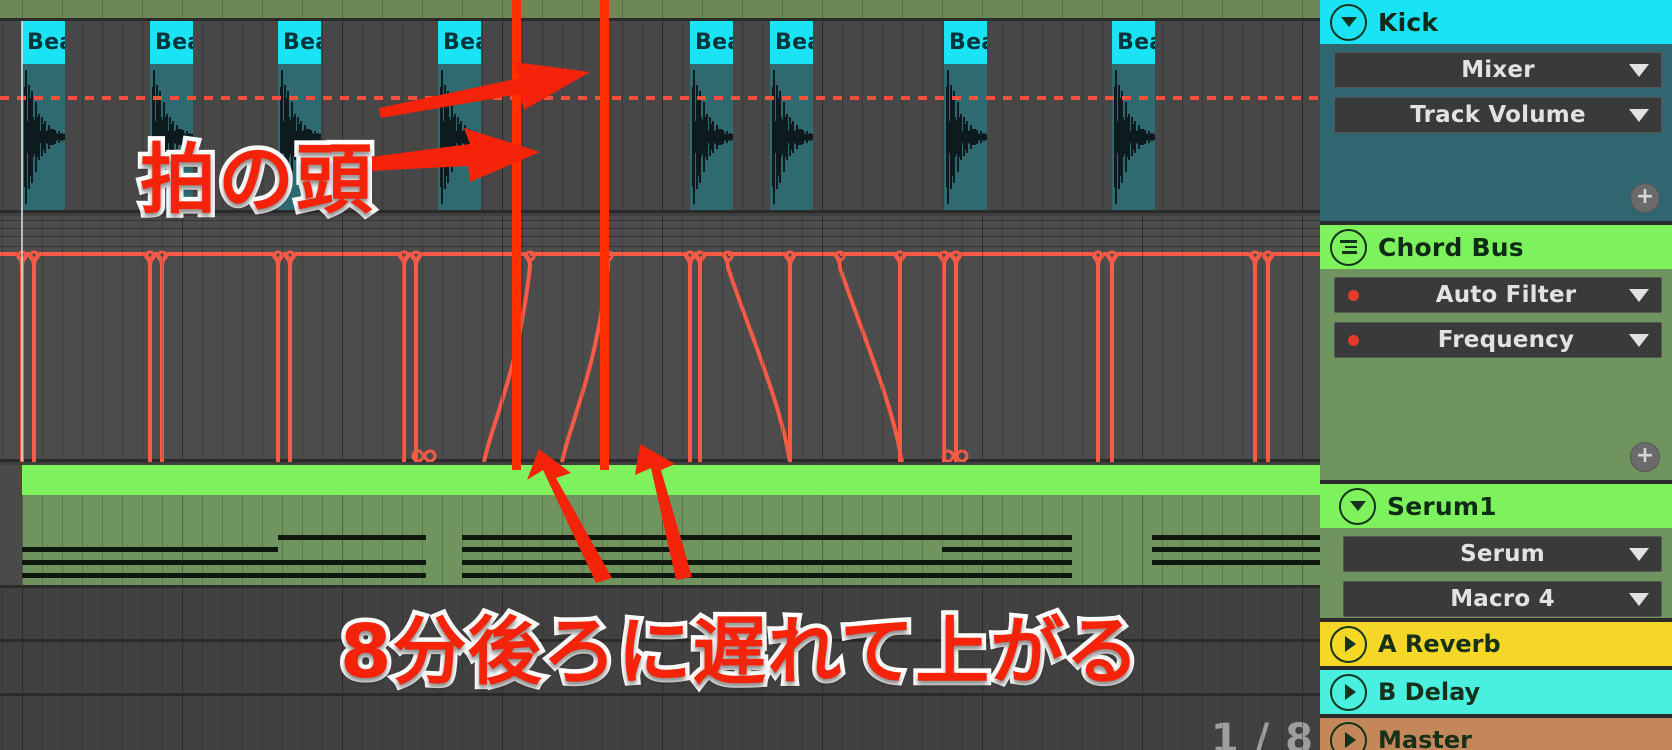 The width and height of the screenshot is (1672, 750). What do you see at coordinates (660, 9) in the screenshot?
I see `arrangement-overview-strip` at bounding box center [660, 9].